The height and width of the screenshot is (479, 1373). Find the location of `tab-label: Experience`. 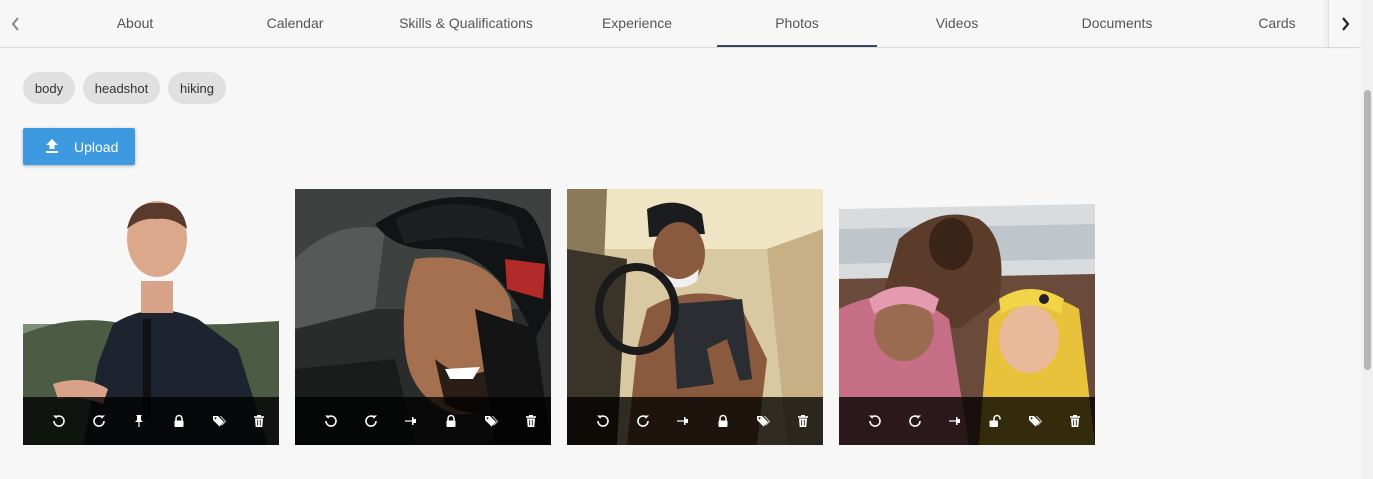

tab-label: Experience is located at coordinates (637, 23).